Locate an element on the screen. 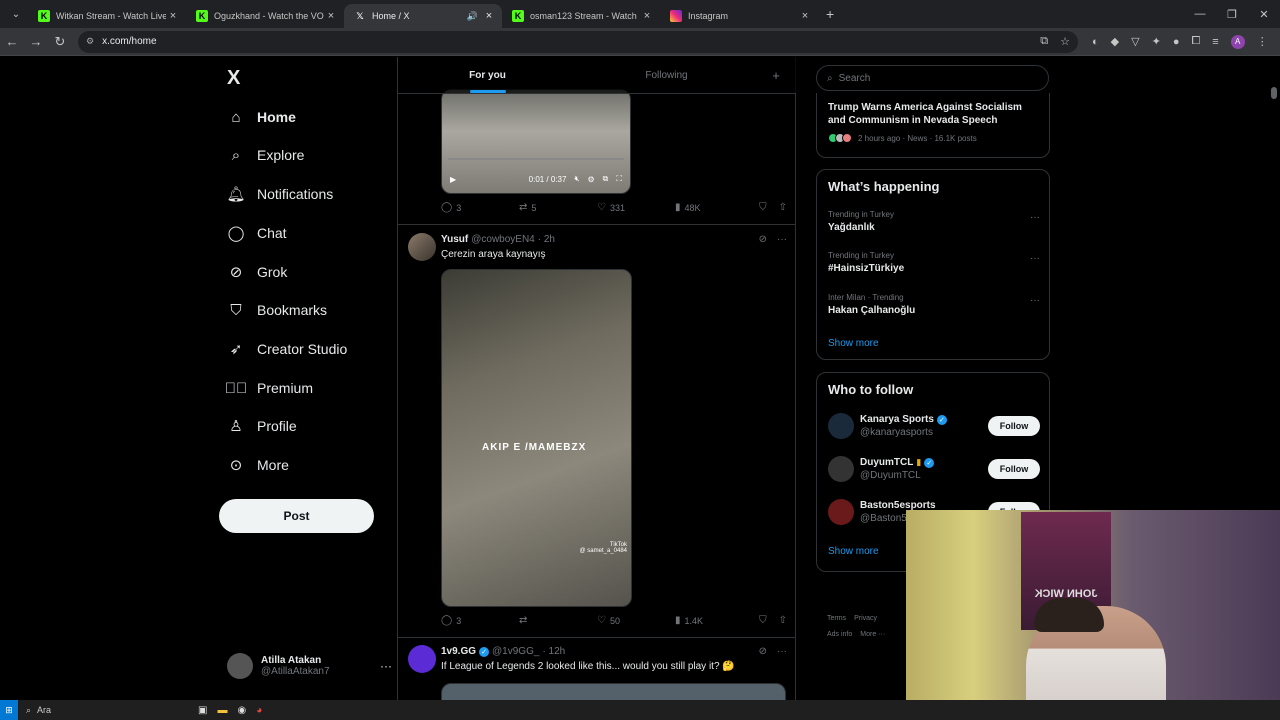 This screenshot has height=720, width=1280. minimize-icon: — is located at coordinates (1200, 14).